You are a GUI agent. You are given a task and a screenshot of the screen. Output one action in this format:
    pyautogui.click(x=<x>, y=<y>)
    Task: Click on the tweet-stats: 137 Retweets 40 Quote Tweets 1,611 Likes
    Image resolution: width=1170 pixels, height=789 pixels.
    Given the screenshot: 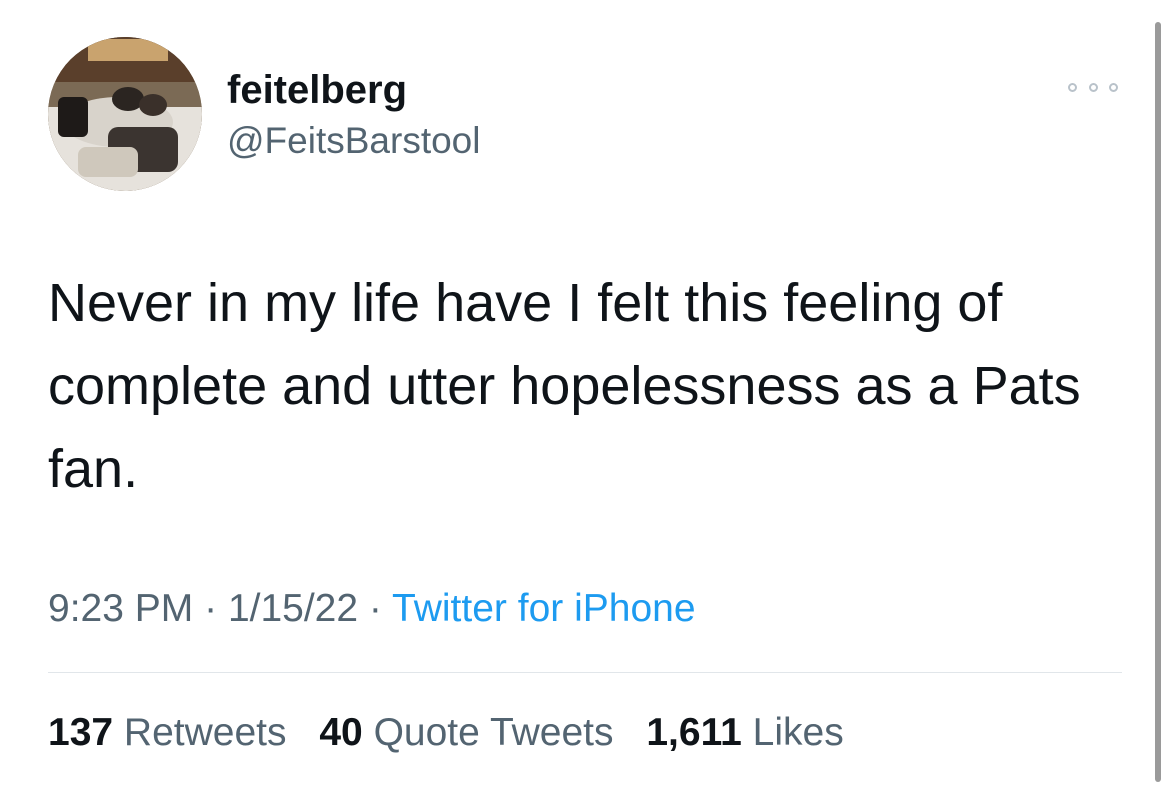 What is the action you would take?
    pyautogui.click(x=457, y=733)
    